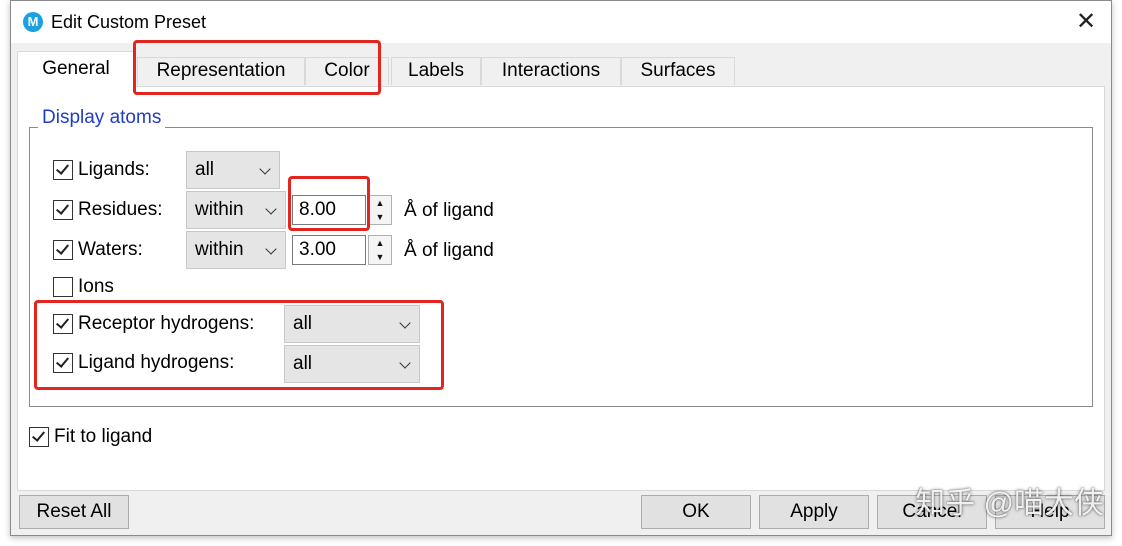 The height and width of the screenshot is (546, 1122). I want to click on residues-unit-label: Å of ligand, so click(449, 210).